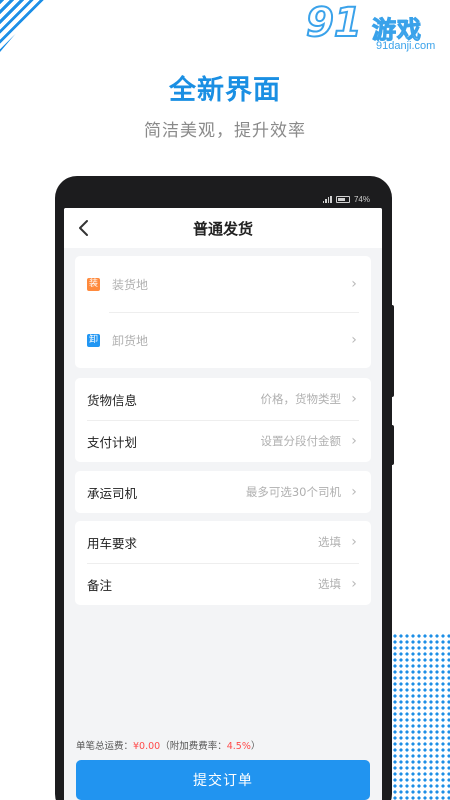 This screenshot has width=450, height=800. I want to click on carrier-driver-label: 承运司机, so click(112, 493).